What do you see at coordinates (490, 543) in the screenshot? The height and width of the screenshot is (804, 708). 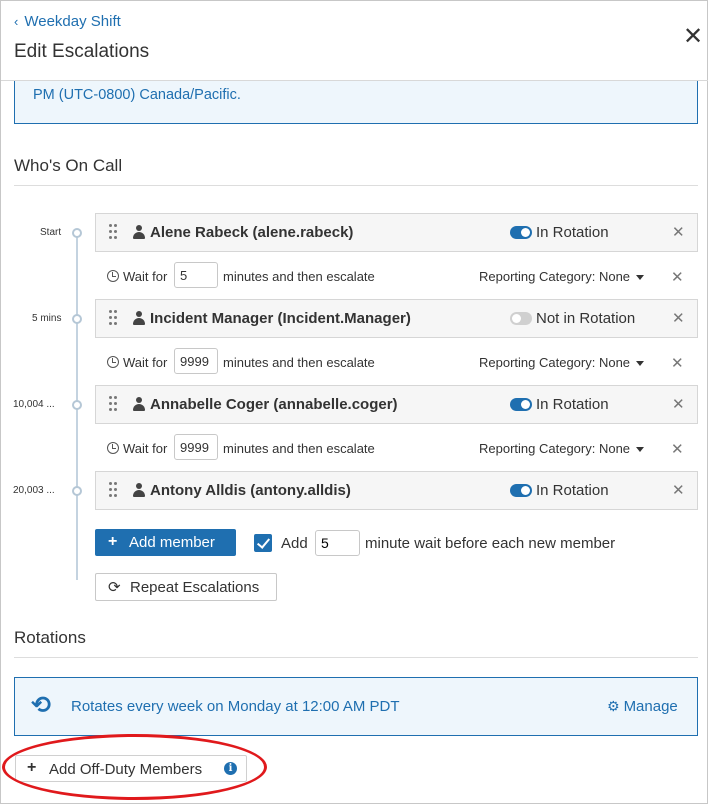 I see `add-wait-suffix: minute wait before each new member` at bounding box center [490, 543].